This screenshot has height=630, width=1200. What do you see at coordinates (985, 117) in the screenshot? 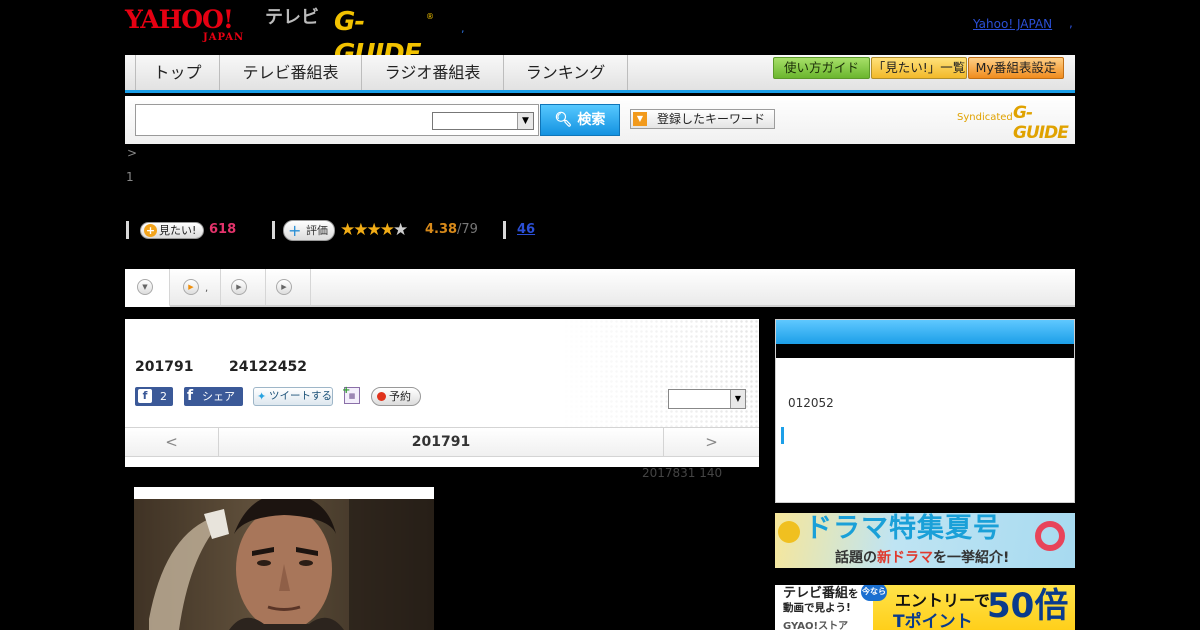
I see `syndicated-label: Syndicated` at bounding box center [985, 117].